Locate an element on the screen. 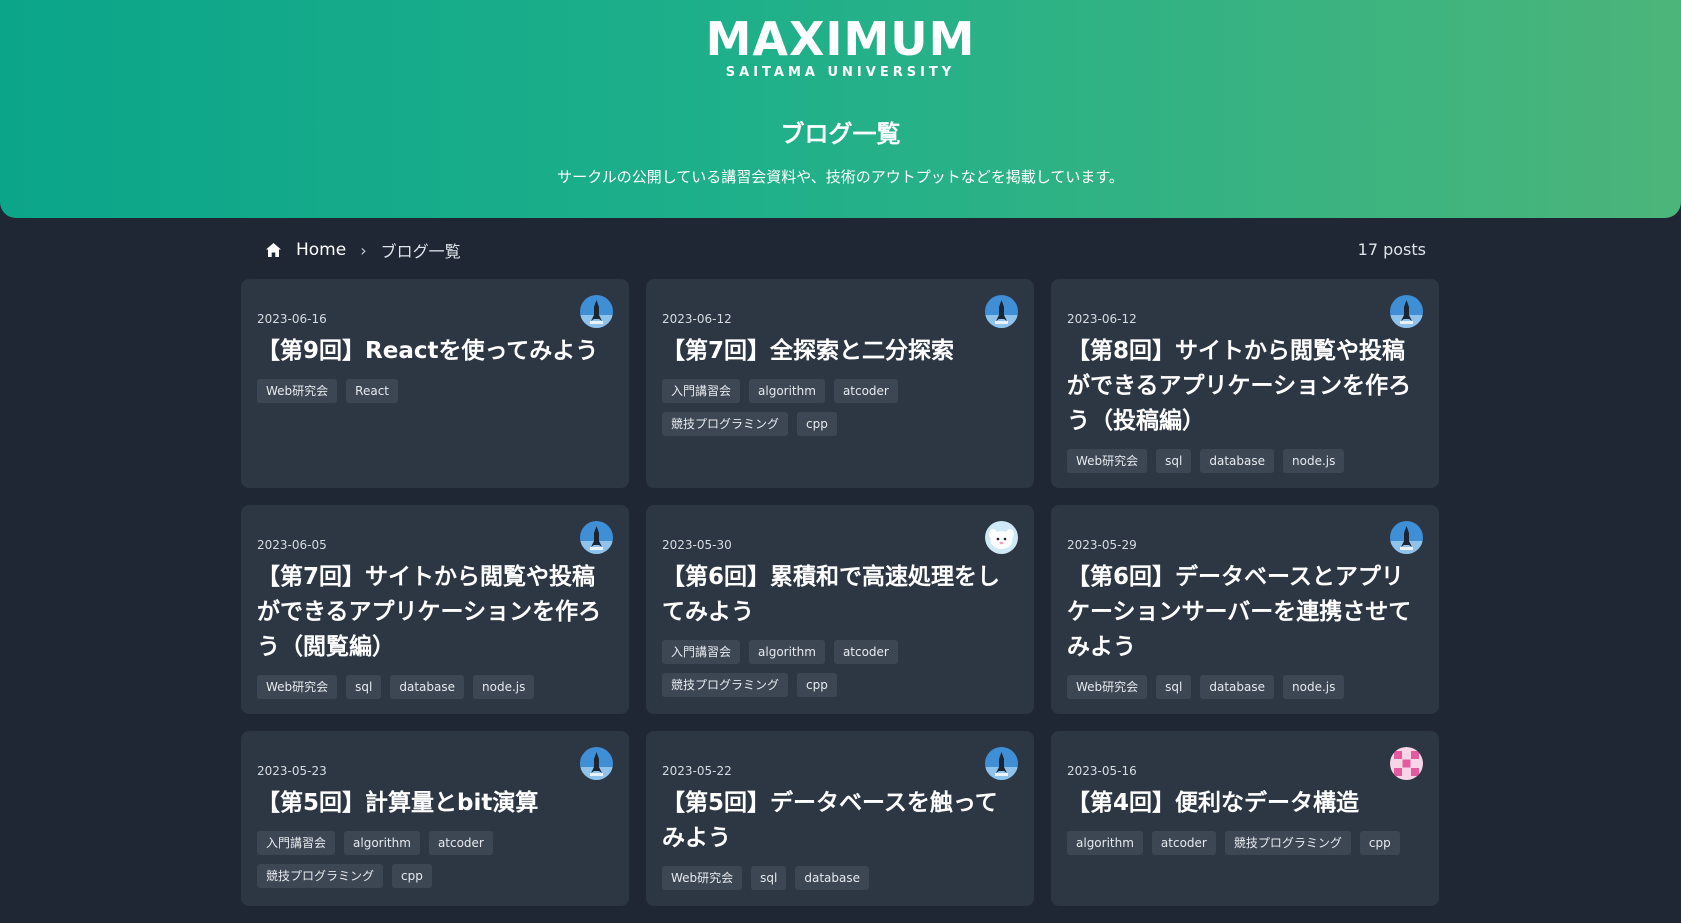 This screenshot has width=1681, height=923. site-logo: MAXIMUM SAITAMA UNIVERSITY is located at coordinates (840, 48).